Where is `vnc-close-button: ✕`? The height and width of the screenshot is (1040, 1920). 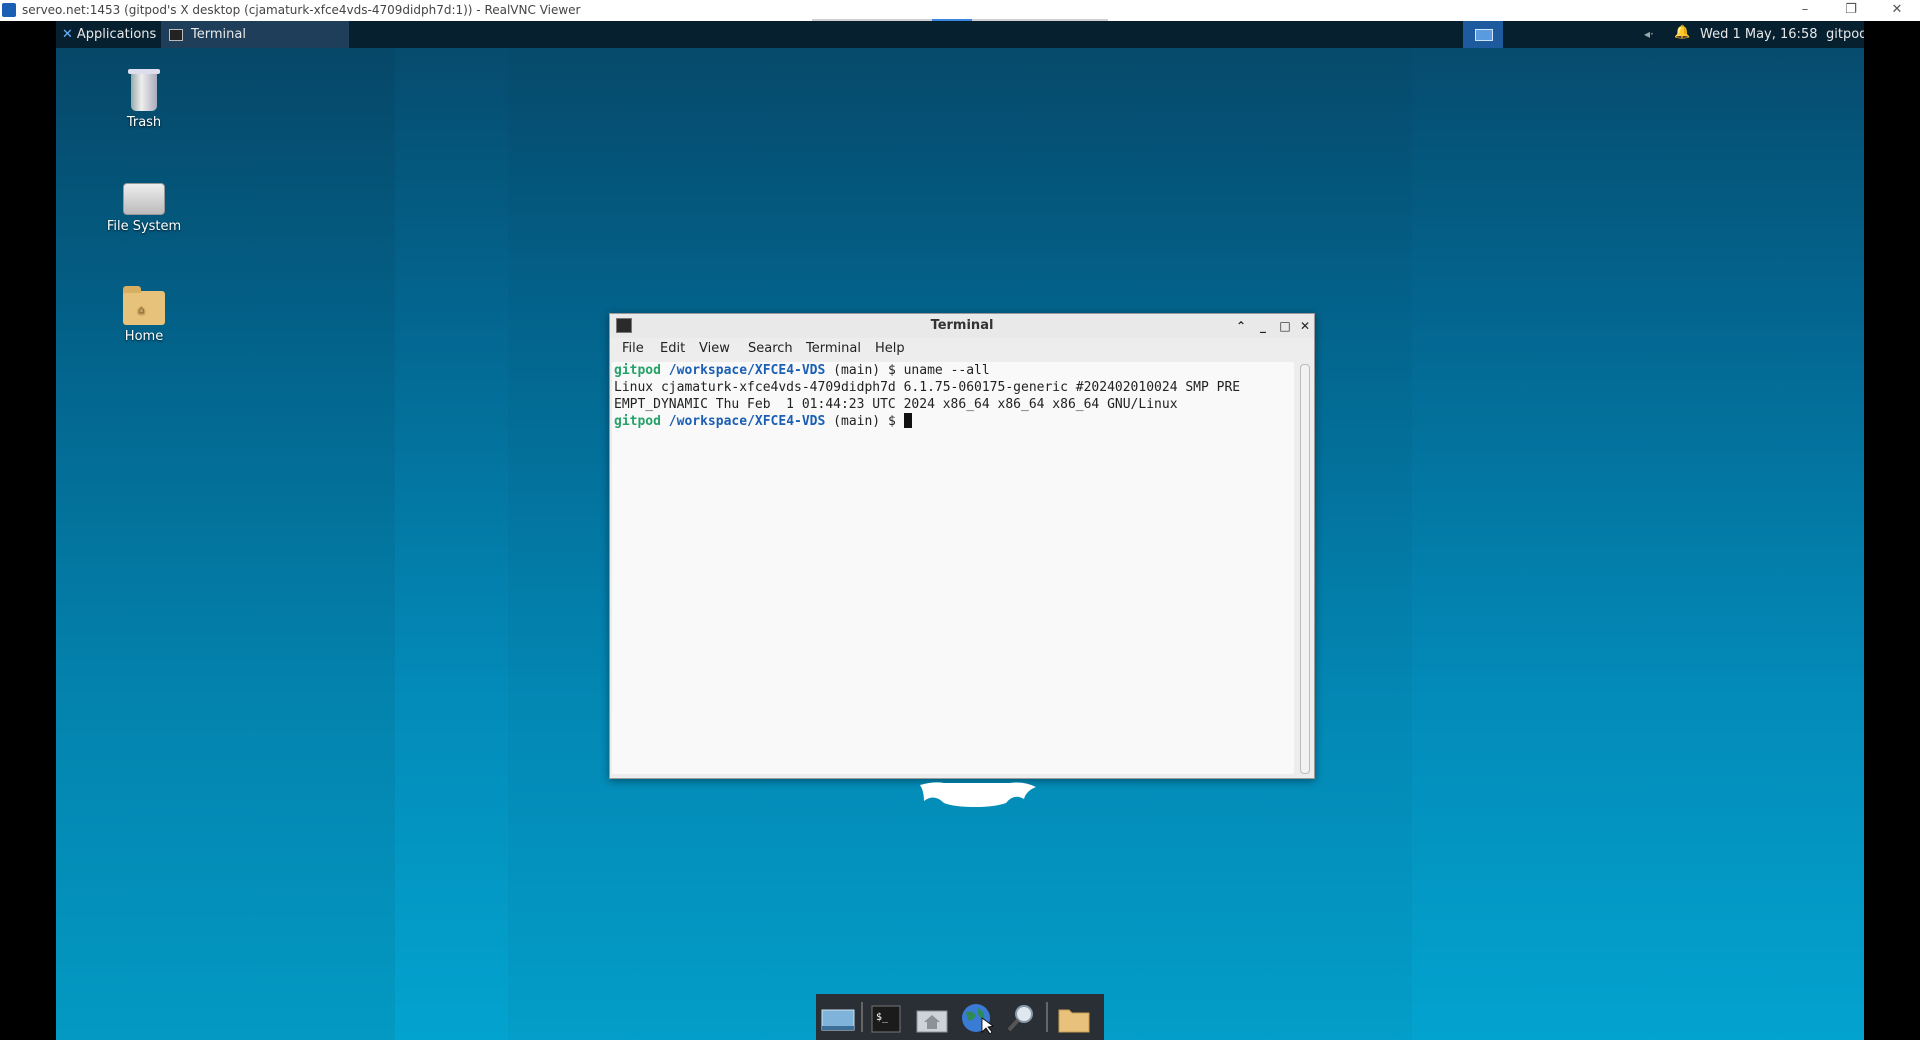
vnc-close-button: ✕ is located at coordinates (1897, 10).